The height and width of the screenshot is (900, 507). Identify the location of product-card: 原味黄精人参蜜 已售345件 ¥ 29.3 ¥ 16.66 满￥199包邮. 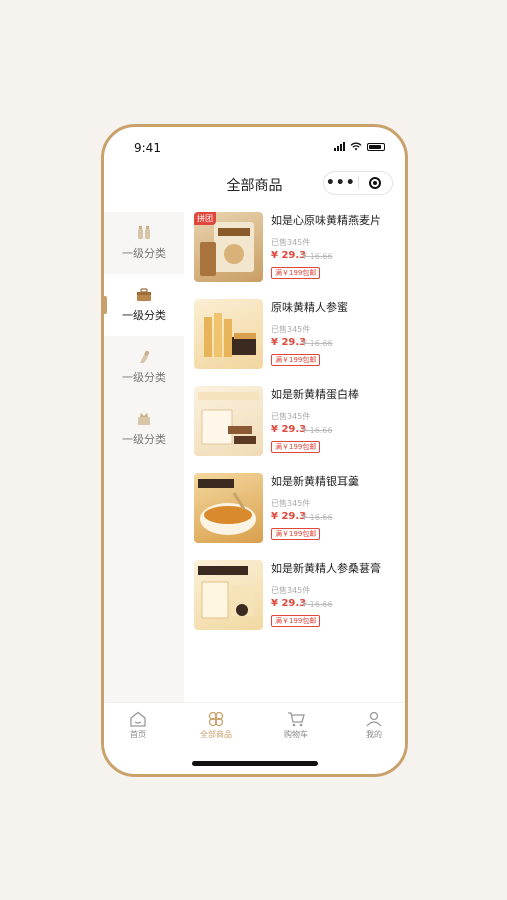
(294, 339).